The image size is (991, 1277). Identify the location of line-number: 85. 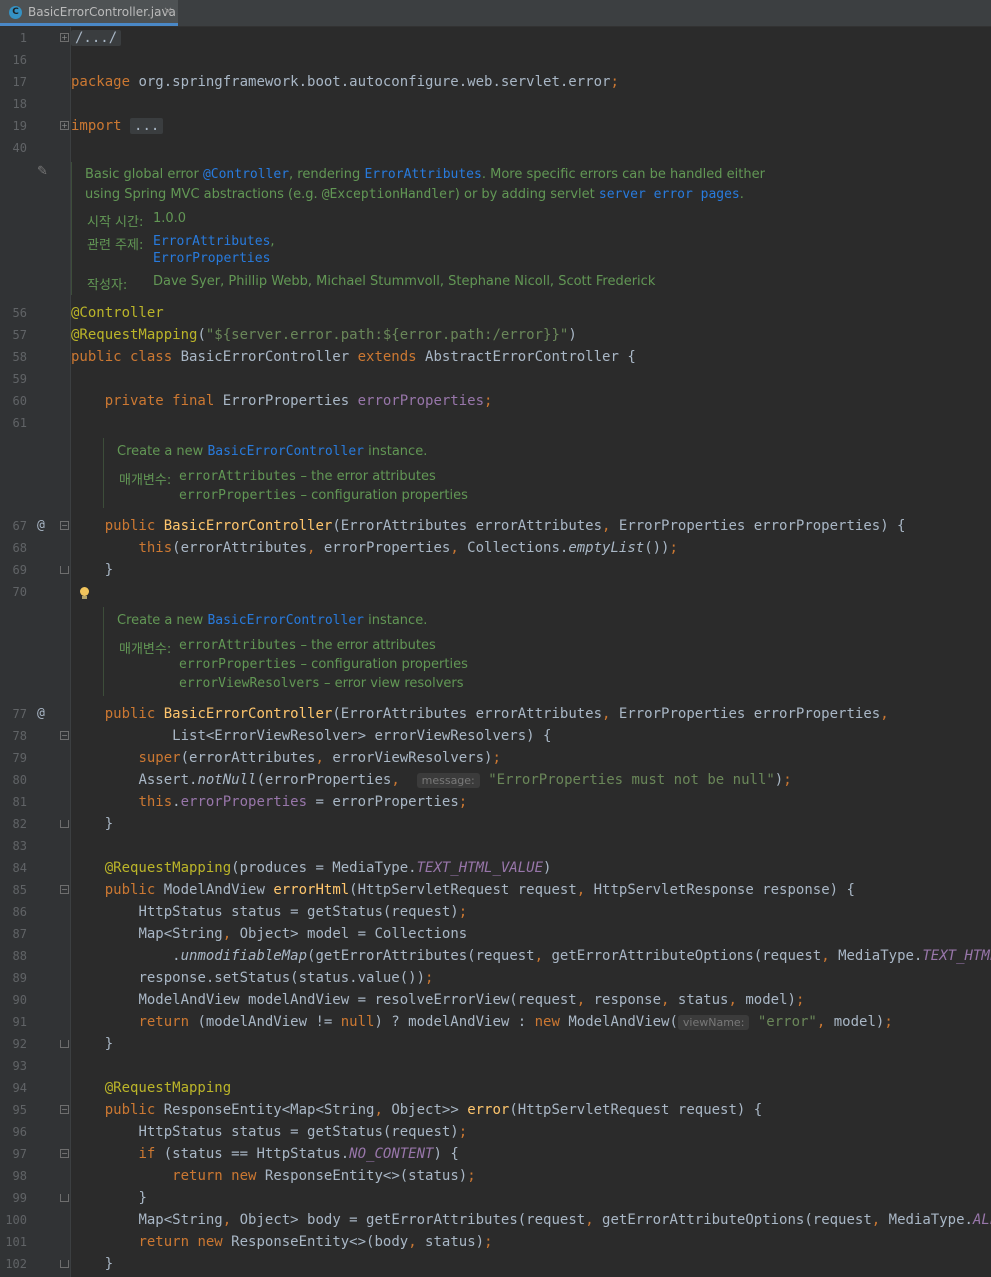
(19, 890).